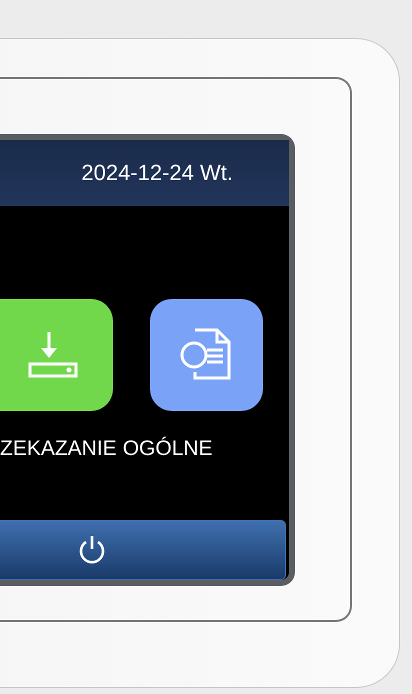  Describe the element at coordinates (92, 550) in the screenshot. I see `power-icon` at that location.